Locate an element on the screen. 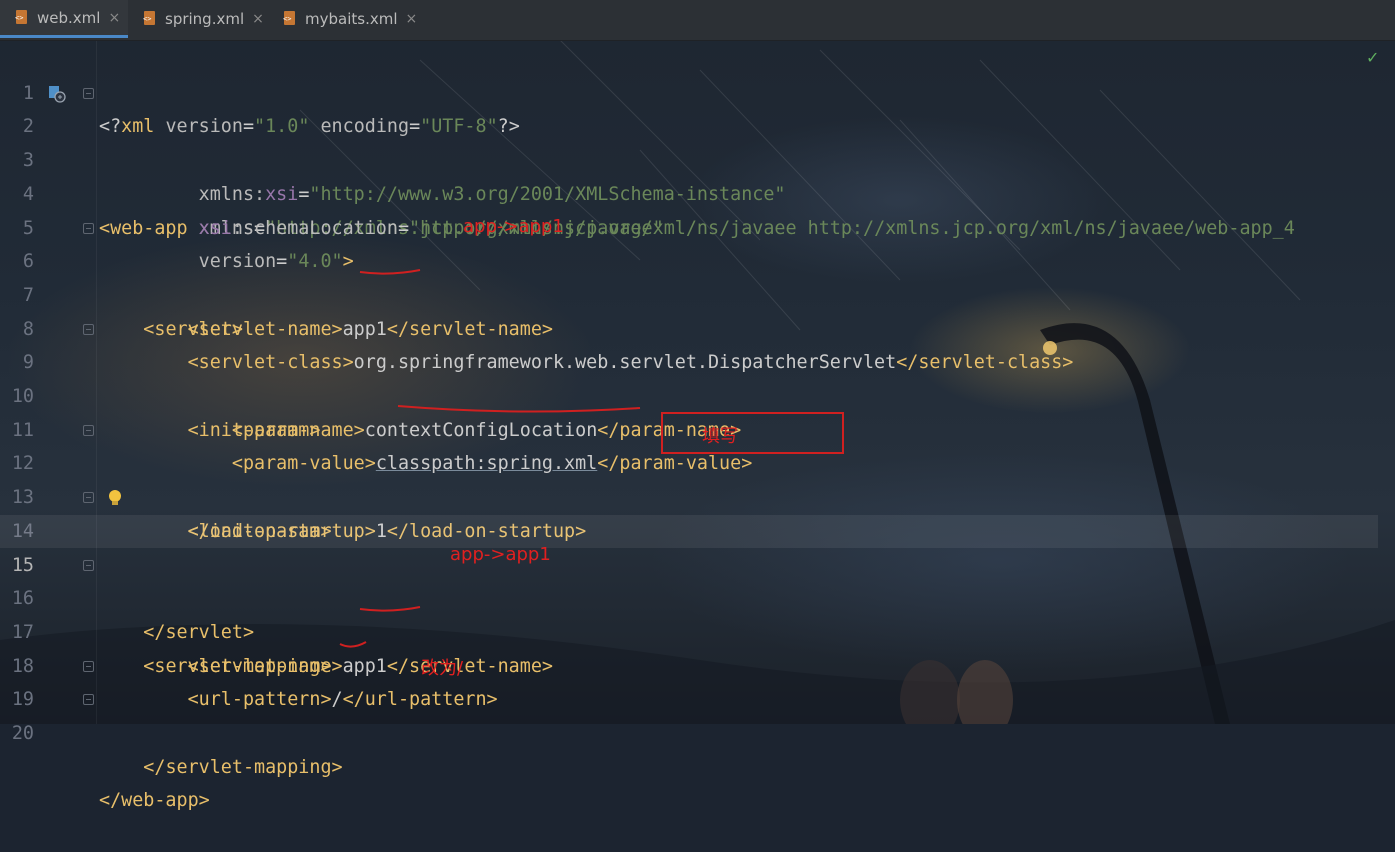  code-line-5: 5 version="4.0"> is located at coordinates (689, 225).